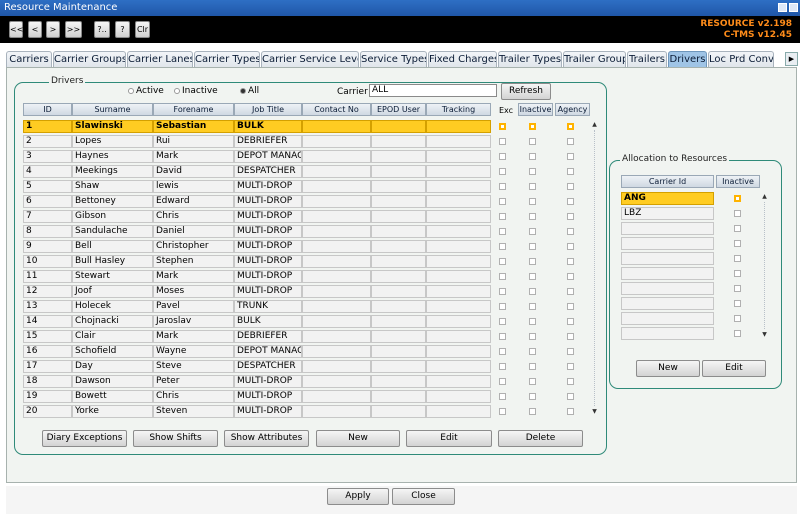 The height and width of the screenshot is (515, 800). What do you see at coordinates (112, 381) in the screenshot?
I see `cell-surname: Dawson` at bounding box center [112, 381].